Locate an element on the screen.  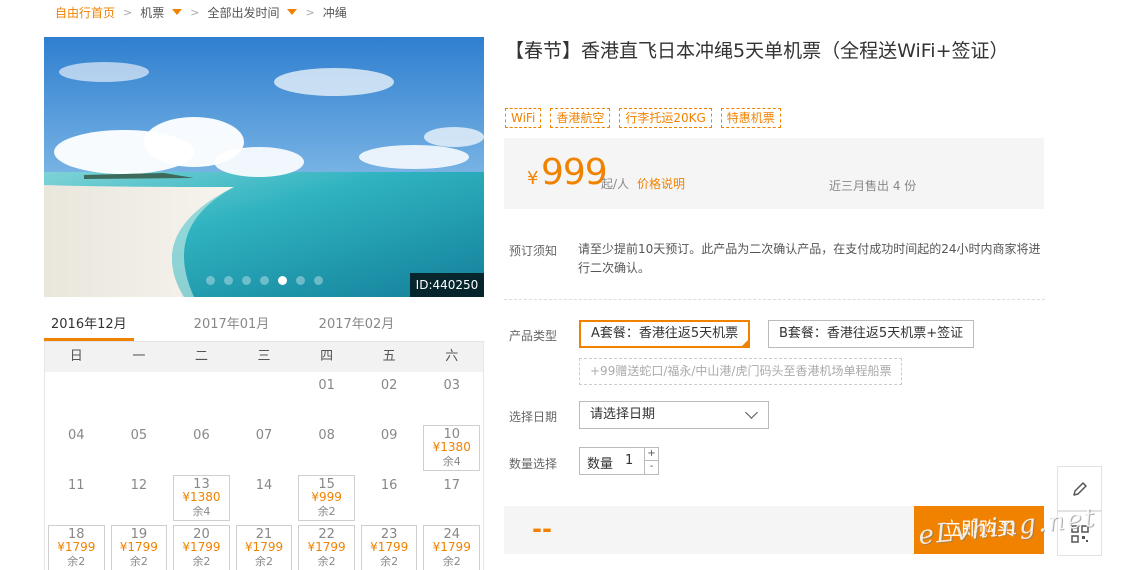
total-price: -- is located at coordinates (542, 529).